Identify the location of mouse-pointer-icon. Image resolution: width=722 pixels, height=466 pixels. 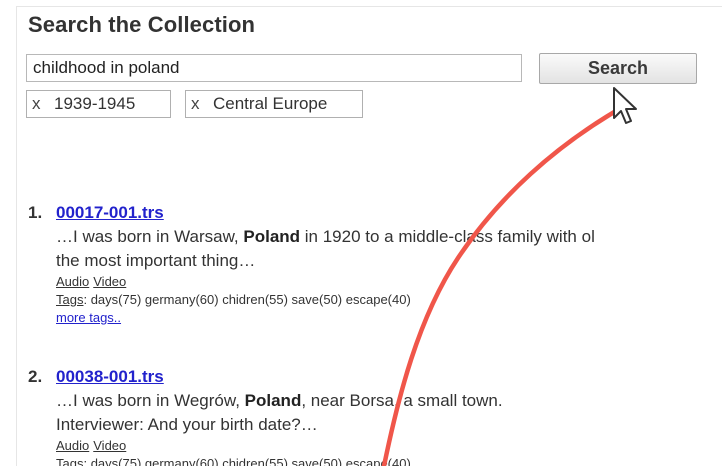
(625, 105).